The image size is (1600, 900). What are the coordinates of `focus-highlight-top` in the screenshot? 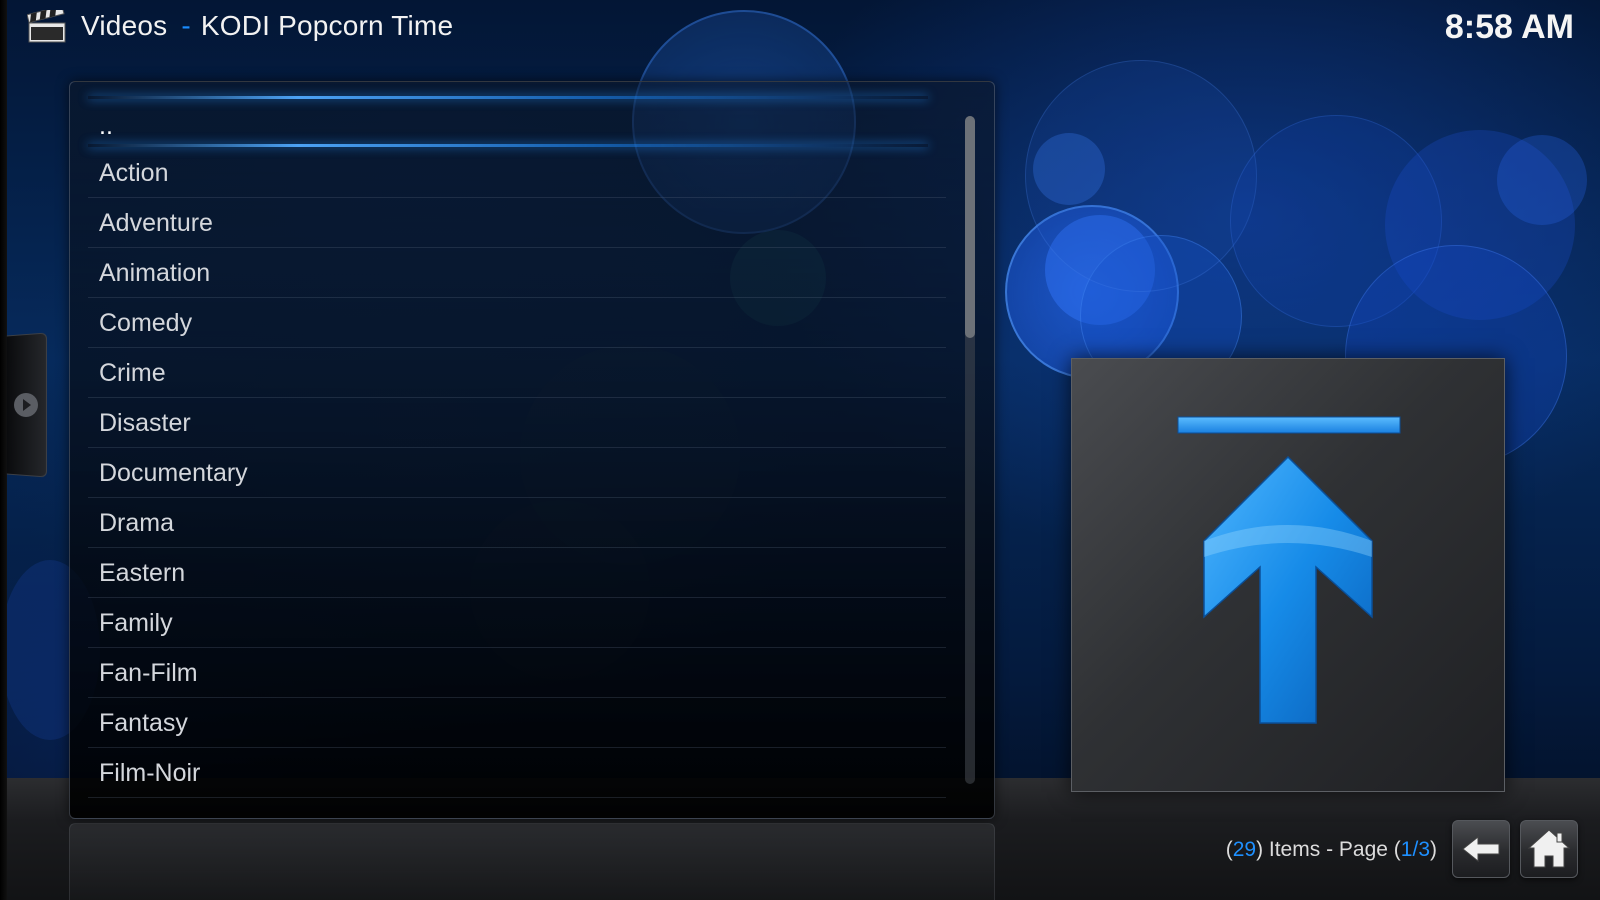 It's located at (508, 97).